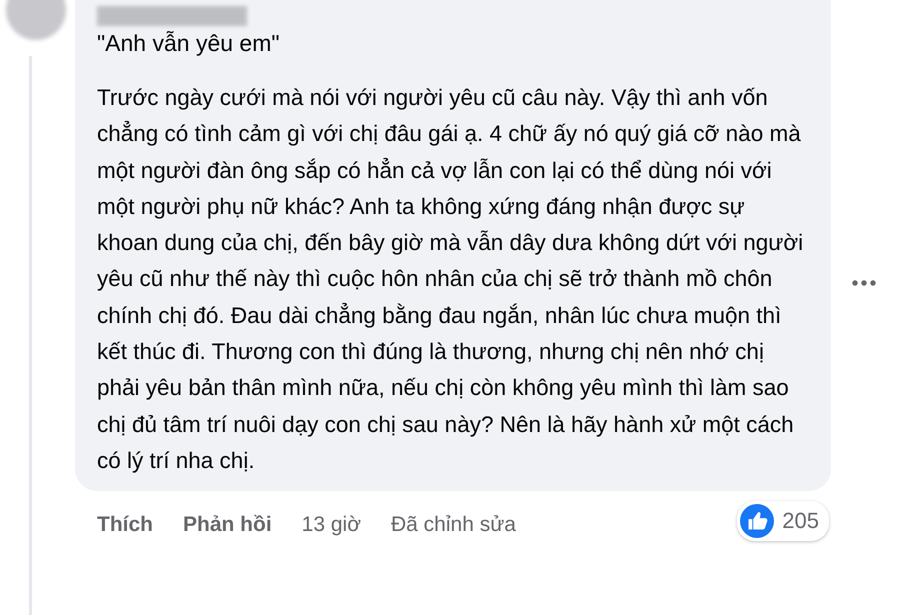 This screenshot has height=615, width=897. Describe the element at coordinates (800, 521) in the screenshot. I see `reaction-count: 205` at that location.